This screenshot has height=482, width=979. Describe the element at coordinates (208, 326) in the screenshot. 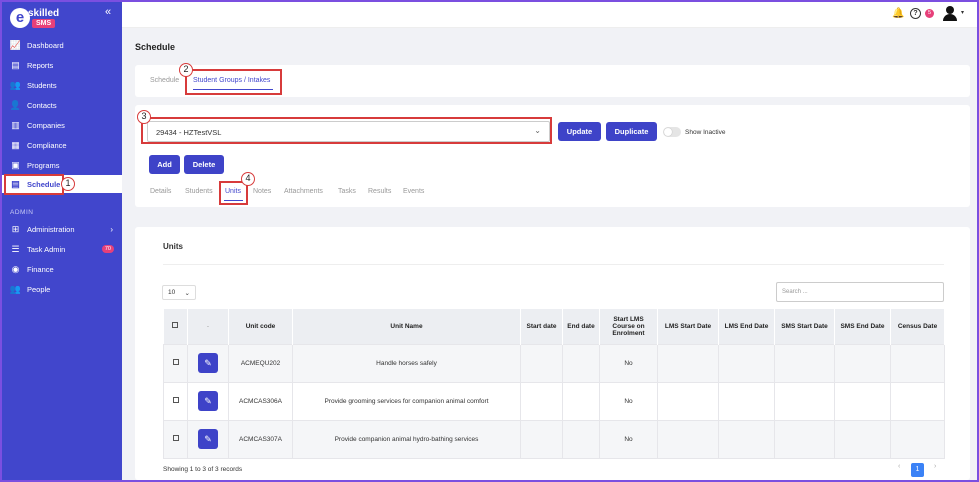

I see `column-header: -` at that location.